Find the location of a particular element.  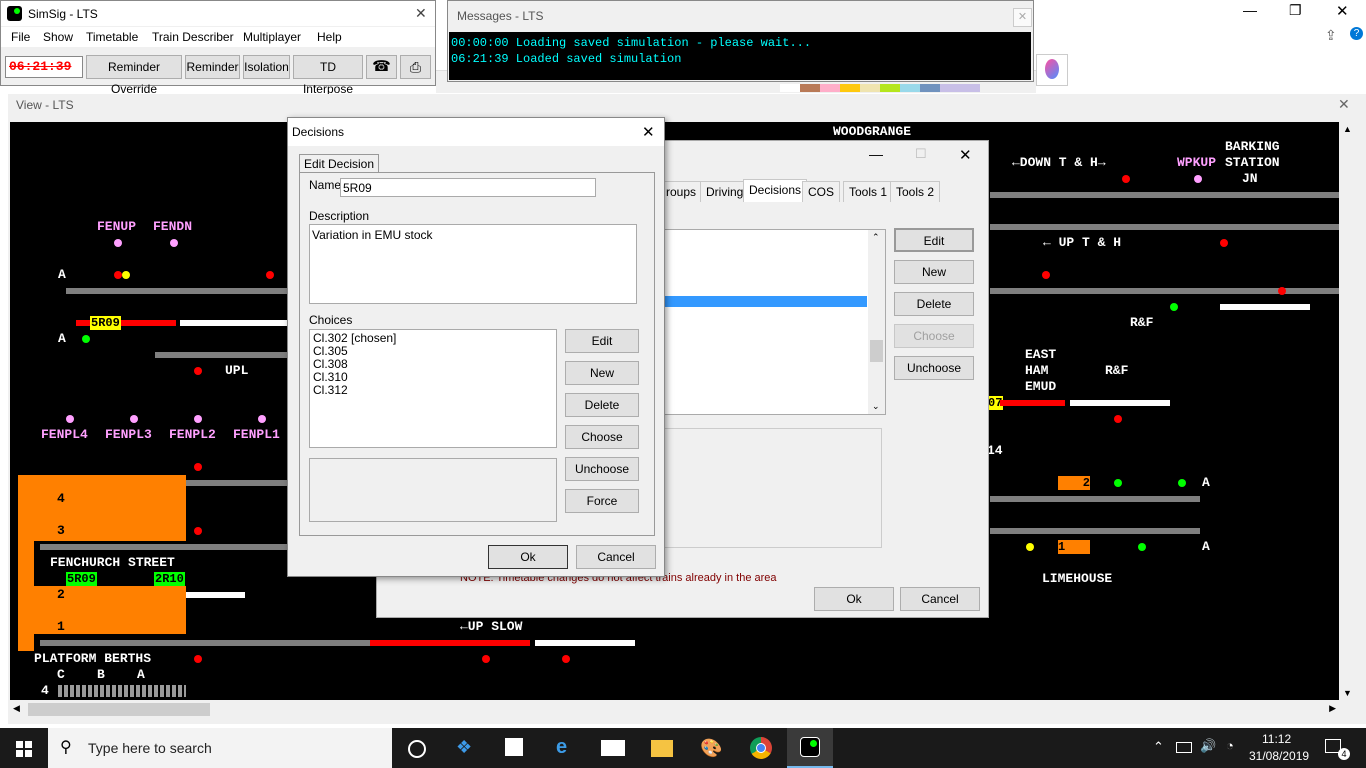

clock-time: 11:12 is located at coordinates (1276, 739).